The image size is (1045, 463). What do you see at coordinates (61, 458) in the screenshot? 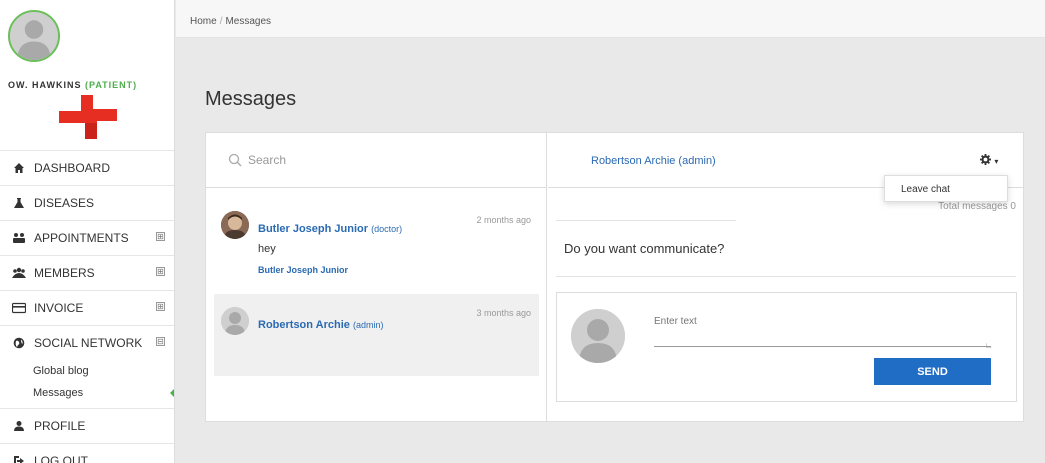
I see `nav-label: LOG OUT` at bounding box center [61, 458].